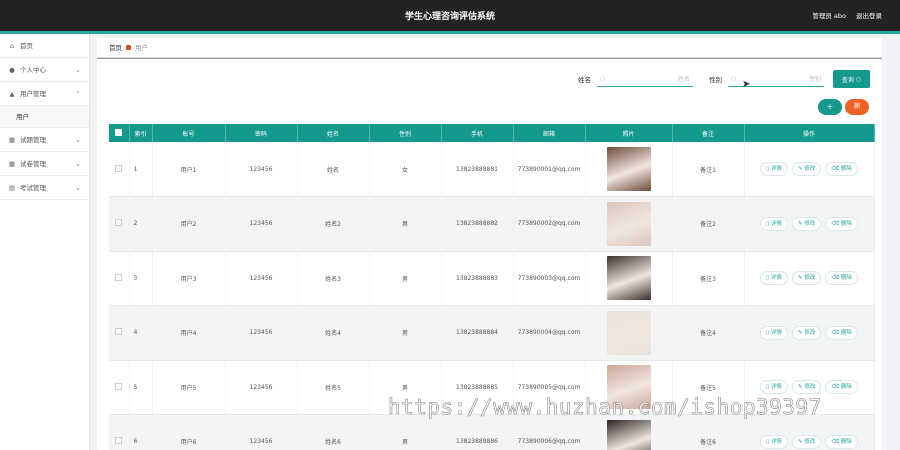 The height and width of the screenshot is (450, 900). What do you see at coordinates (44, 164) in the screenshot?
I see `sidebar-item-papers: ▦ 试卷管理 ⌄` at bounding box center [44, 164].